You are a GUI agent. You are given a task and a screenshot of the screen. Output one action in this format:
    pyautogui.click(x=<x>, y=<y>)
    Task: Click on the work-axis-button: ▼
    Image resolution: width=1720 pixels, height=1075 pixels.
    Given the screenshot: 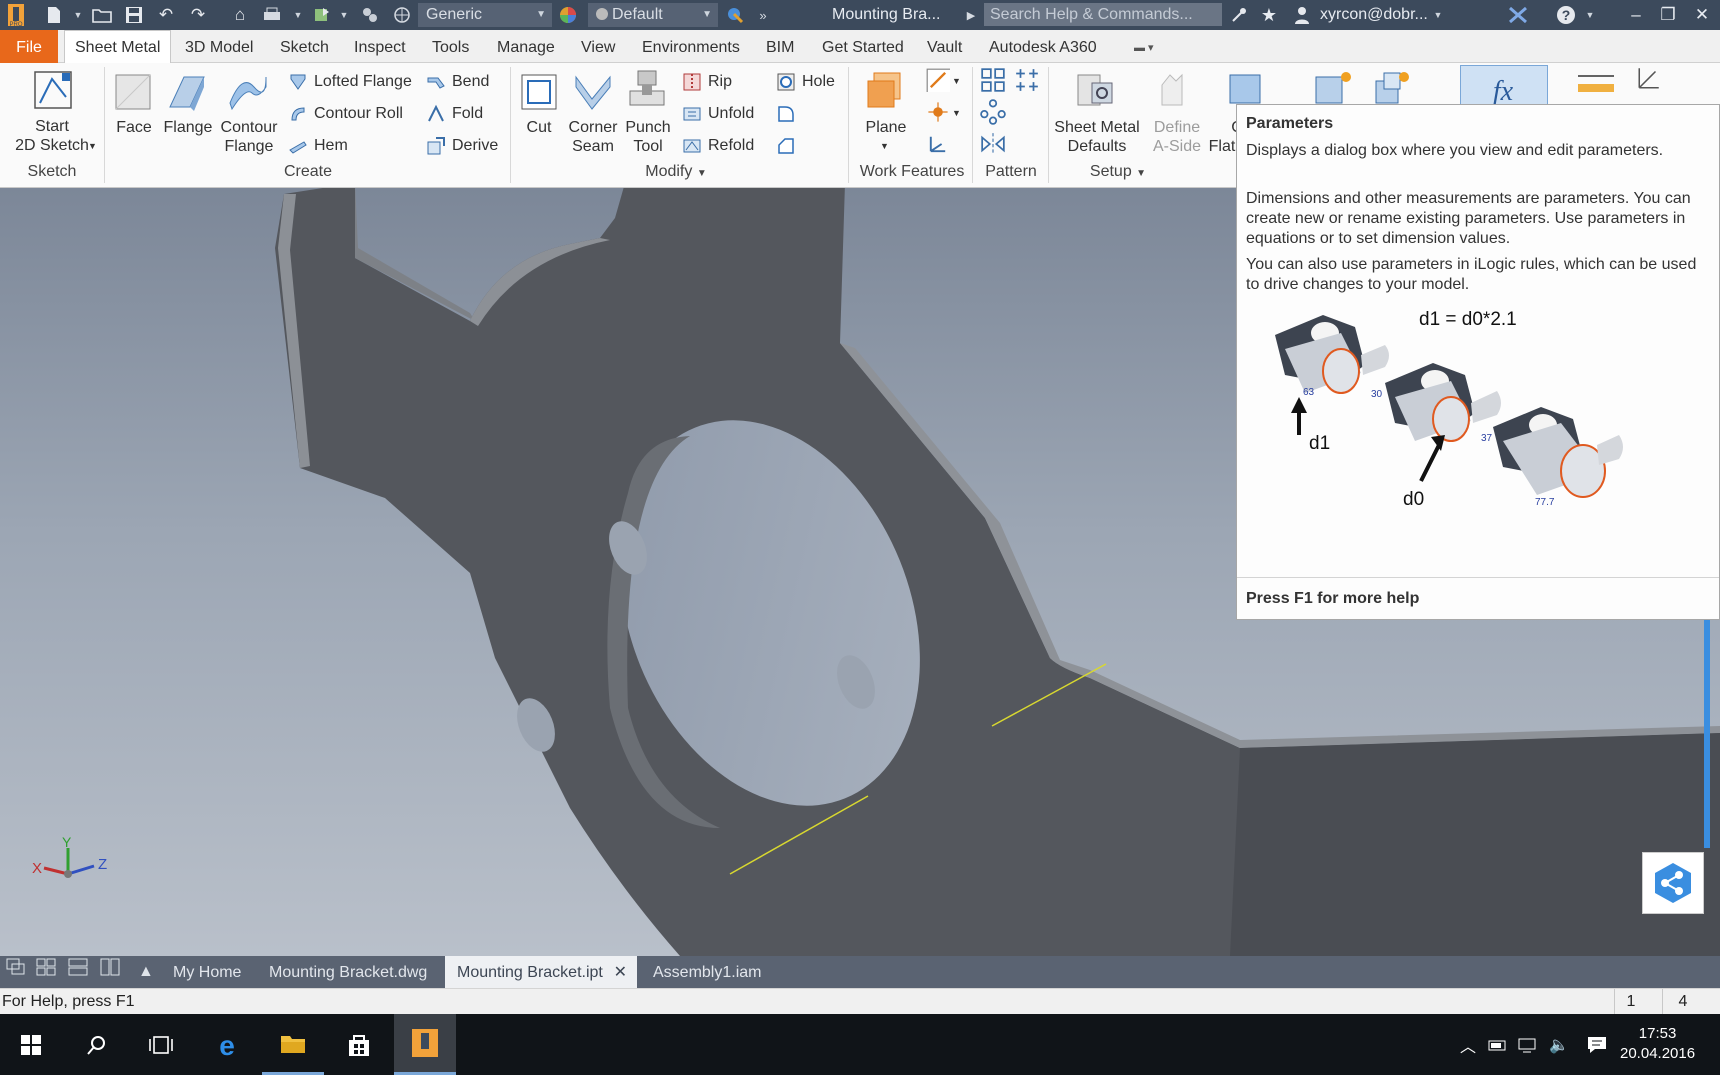 What is the action you would take?
    pyautogui.click(x=943, y=80)
    